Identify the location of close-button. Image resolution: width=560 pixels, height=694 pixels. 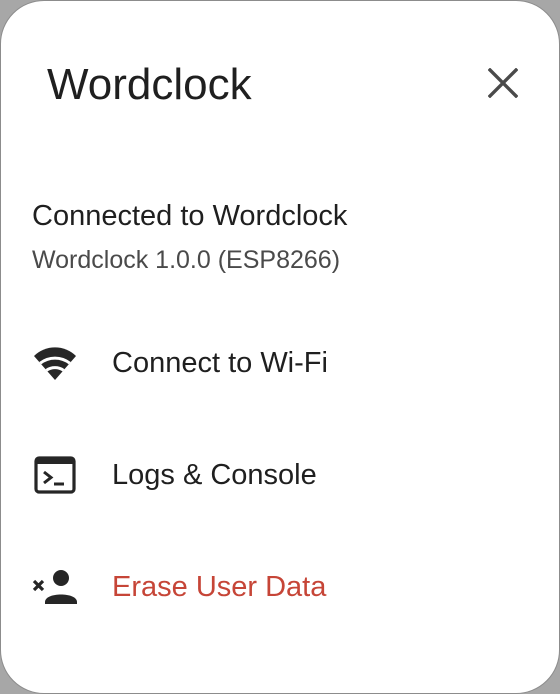
(503, 83).